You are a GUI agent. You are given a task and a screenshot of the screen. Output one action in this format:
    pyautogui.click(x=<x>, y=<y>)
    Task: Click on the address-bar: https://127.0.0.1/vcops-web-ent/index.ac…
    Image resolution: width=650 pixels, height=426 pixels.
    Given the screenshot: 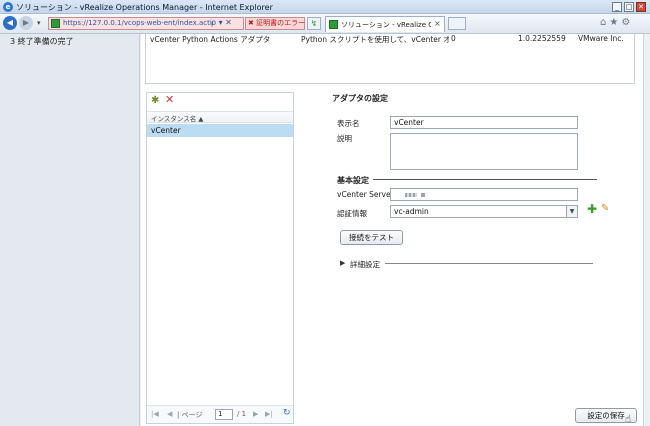 What is the action you would take?
    pyautogui.click(x=146, y=23)
    